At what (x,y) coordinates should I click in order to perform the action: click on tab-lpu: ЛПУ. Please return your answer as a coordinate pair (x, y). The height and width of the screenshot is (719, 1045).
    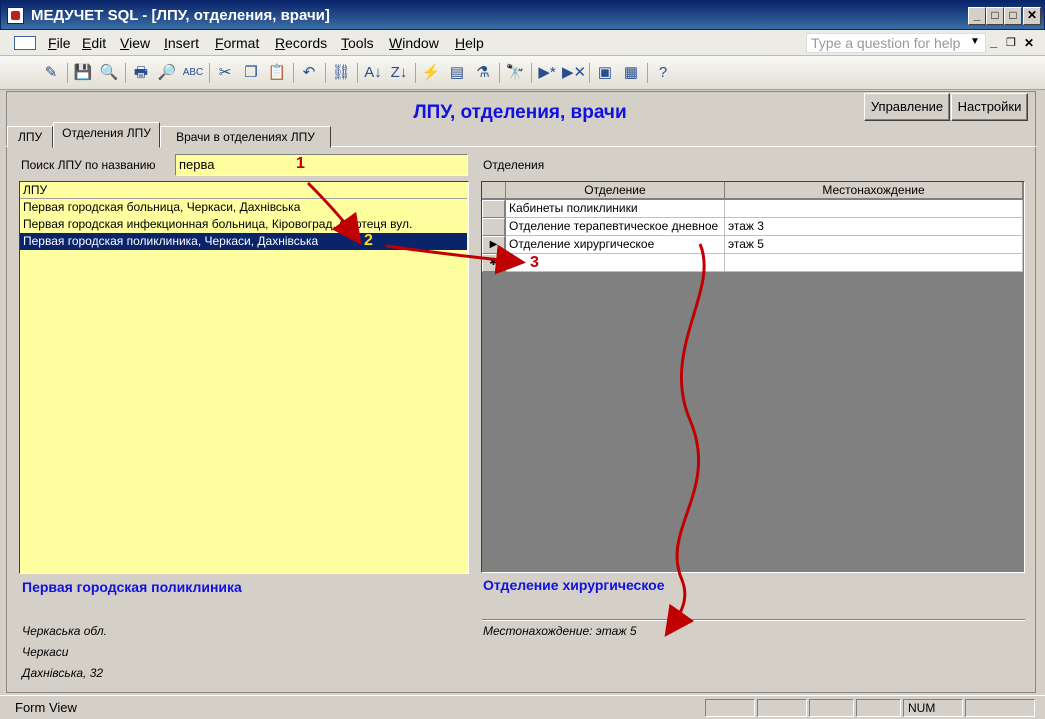
    Looking at the image, I should click on (30, 137).